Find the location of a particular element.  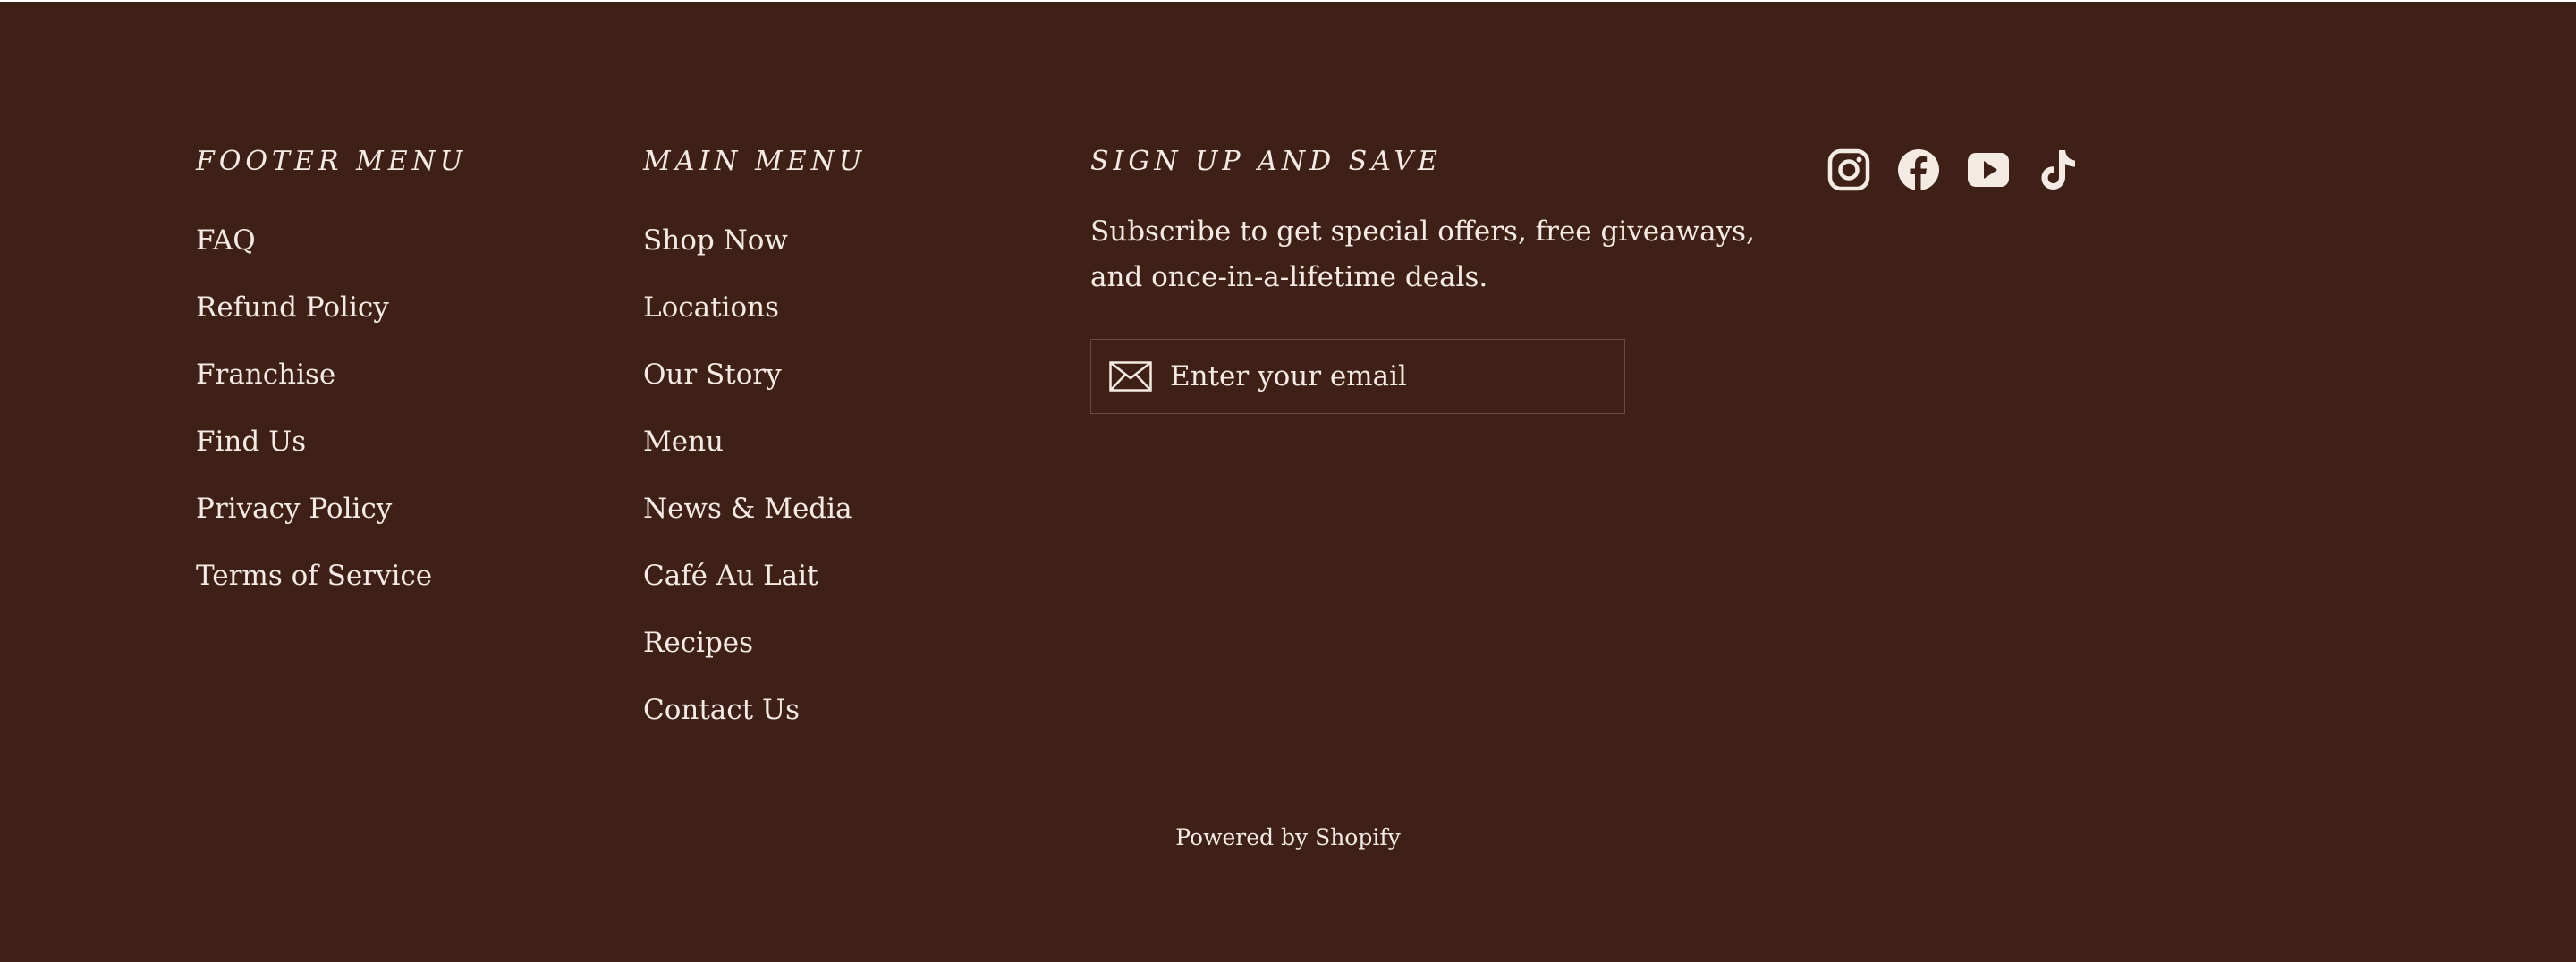

main-menu-item-contact-us: Contact Us is located at coordinates (747, 725).